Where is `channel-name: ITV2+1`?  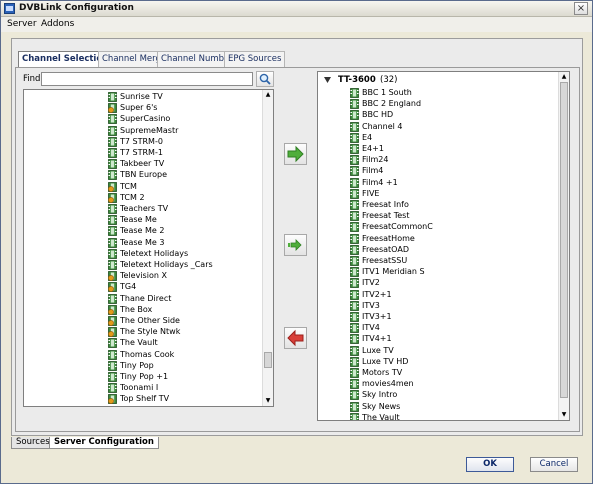 channel-name: ITV2+1 is located at coordinates (377, 294).